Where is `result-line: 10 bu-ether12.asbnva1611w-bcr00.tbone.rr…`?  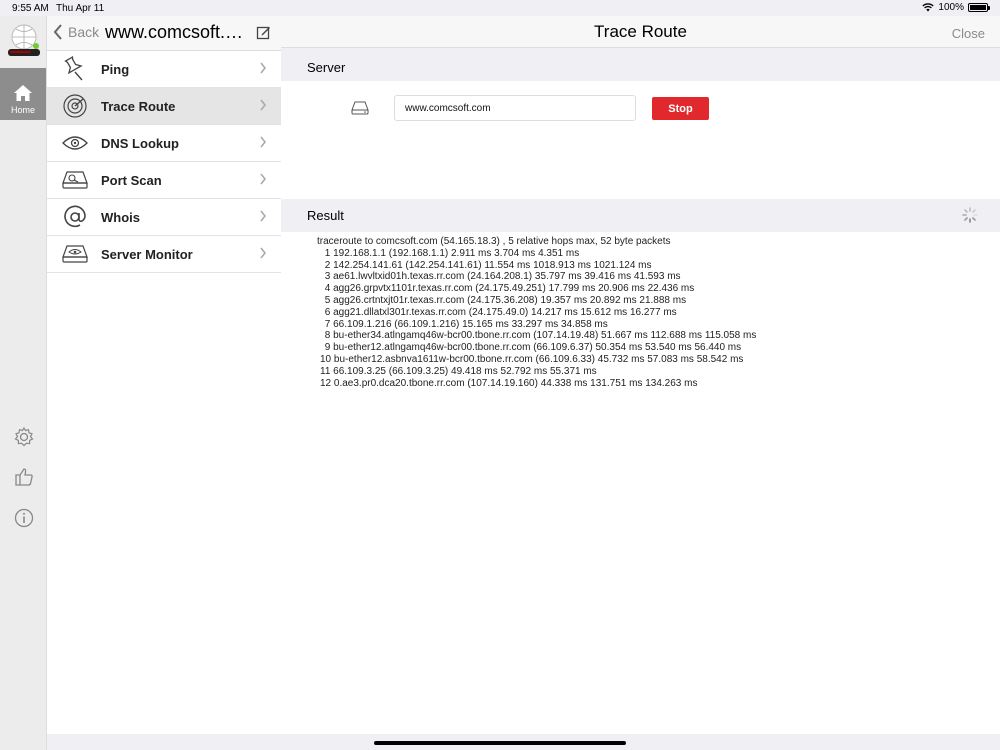 result-line: 10 bu-ether12.asbnva1611w-bcr00.tbone.rr… is located at coordinates (532, 359).